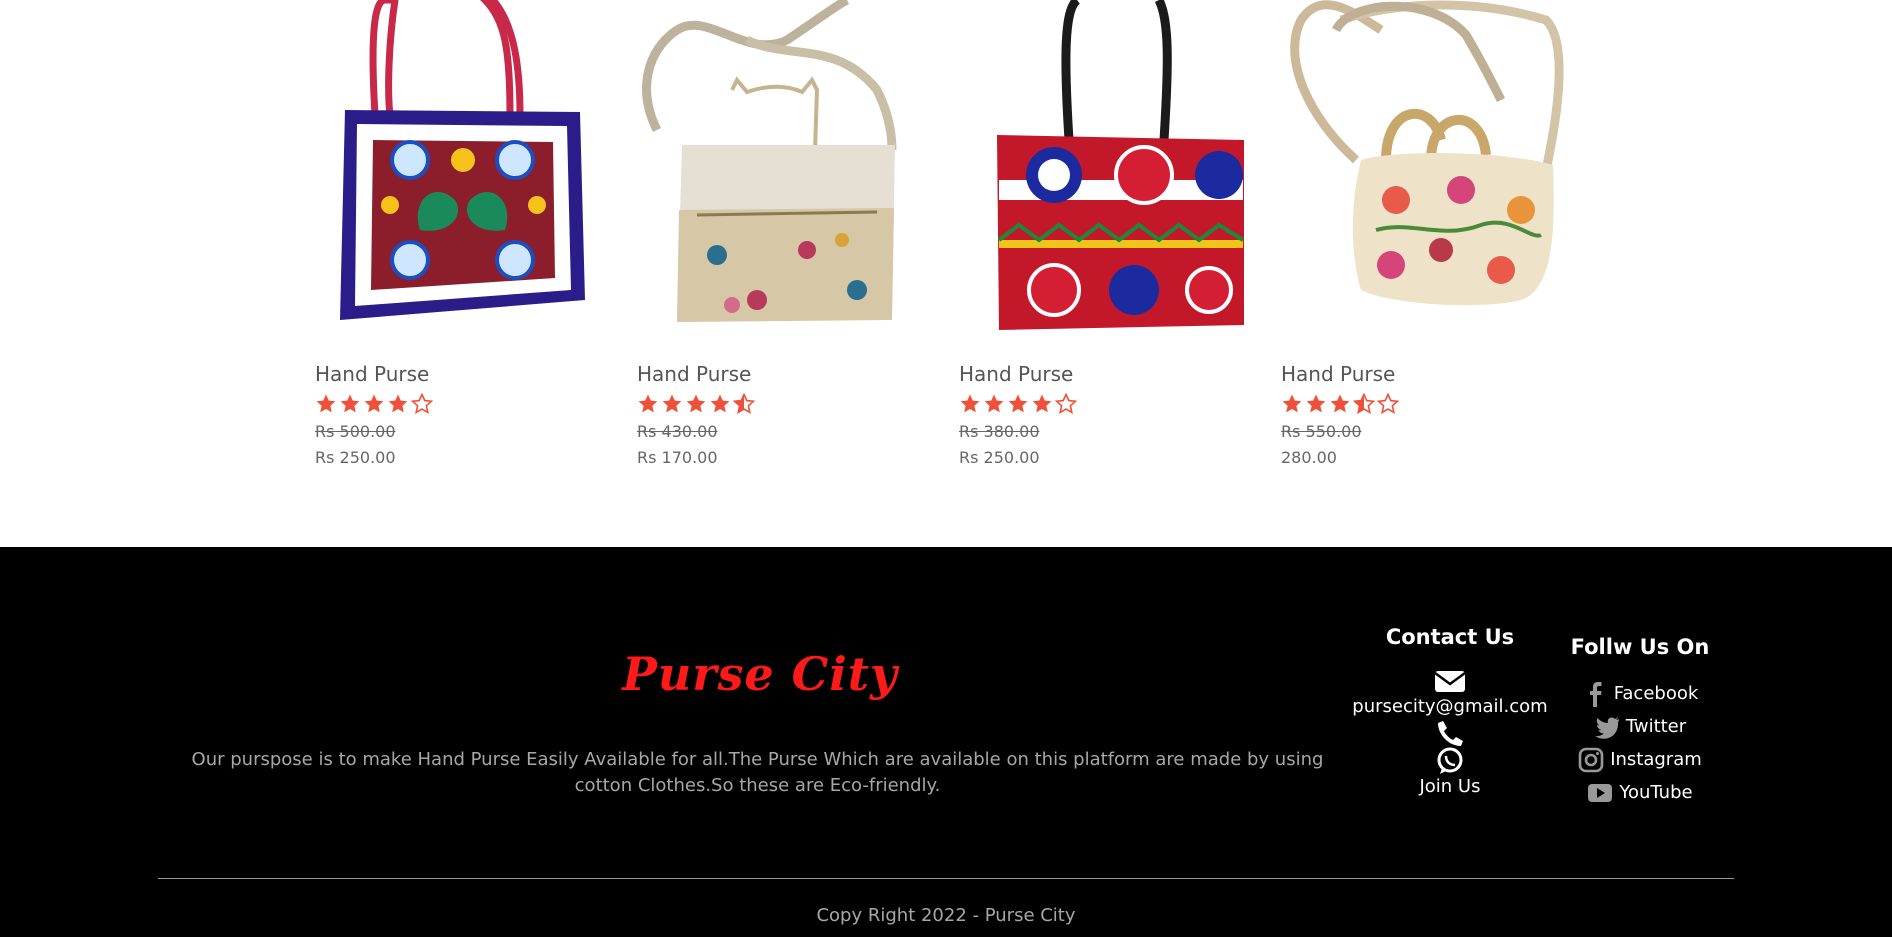  I want to click on product-card: Hand Purse Rs 380.00 Rs 250.00, so click(1109, 240).